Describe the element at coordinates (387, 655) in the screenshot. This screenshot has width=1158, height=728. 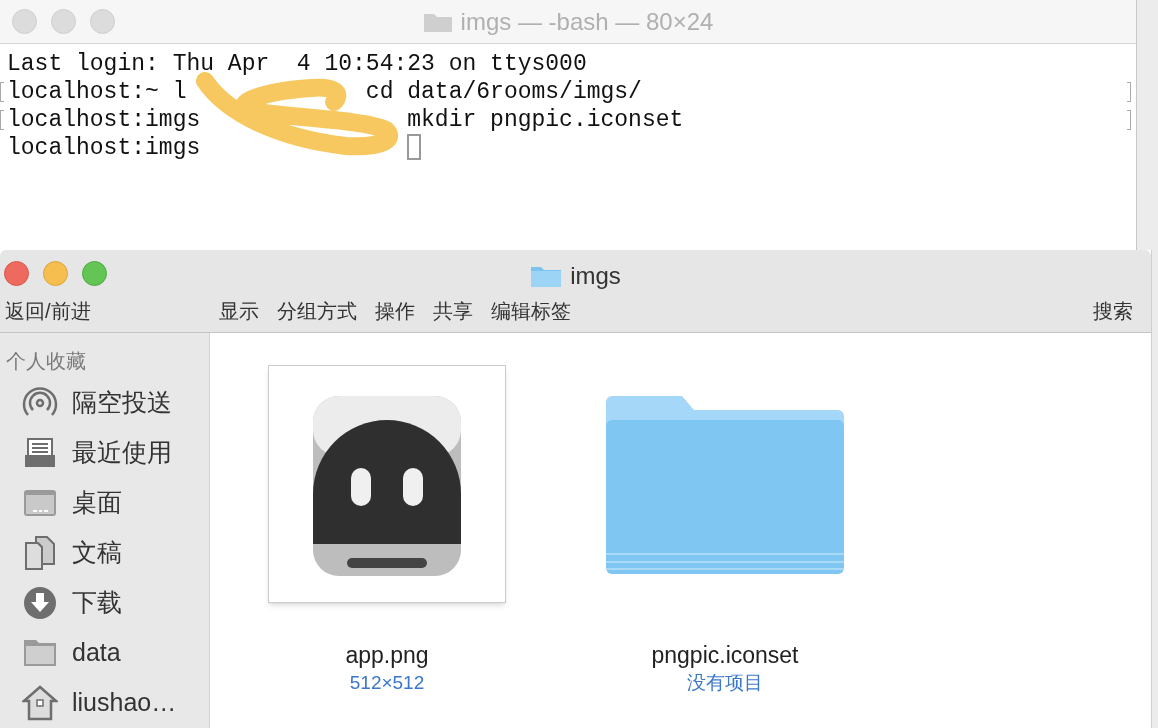
I see `file-name: app.png` at that location.